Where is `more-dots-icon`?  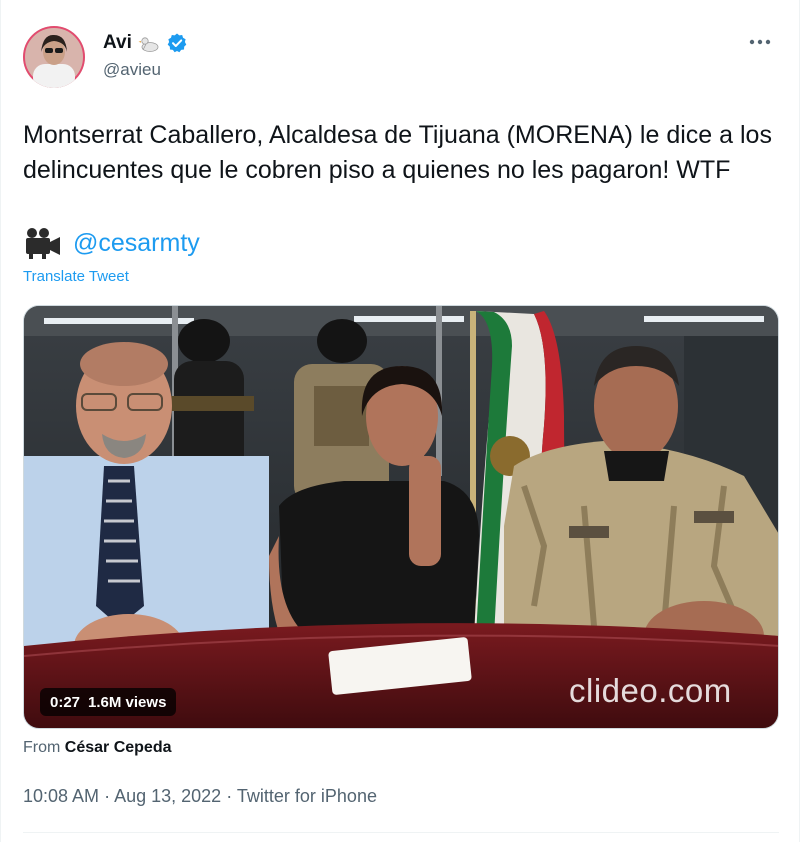
more-dots-icon is located at coordinates (760, 42).